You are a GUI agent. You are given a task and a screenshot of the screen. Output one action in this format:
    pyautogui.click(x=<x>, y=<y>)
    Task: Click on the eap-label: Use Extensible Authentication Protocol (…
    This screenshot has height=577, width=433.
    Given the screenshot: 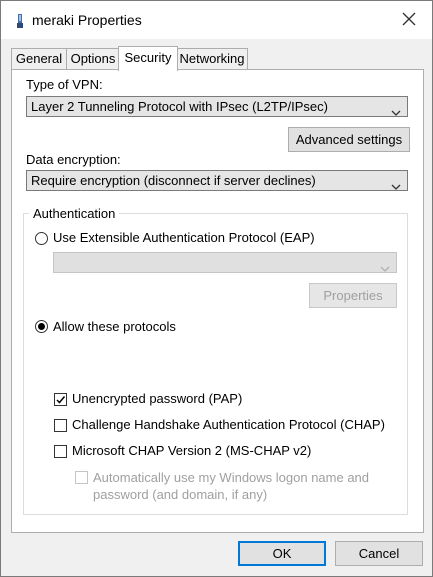 What is the action you would take?
    pyautogui.click(x=184, y=237)
    